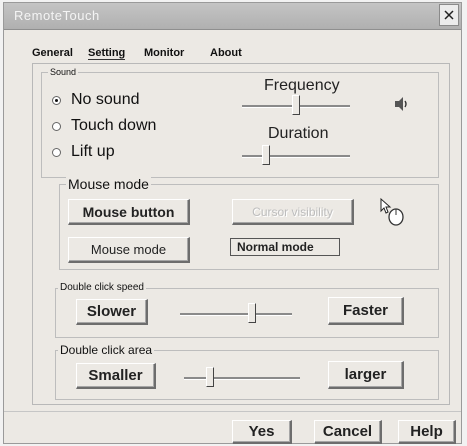 This screenshot has height=446, width=467. I want to click on help-button: Help, so click(427, 432).